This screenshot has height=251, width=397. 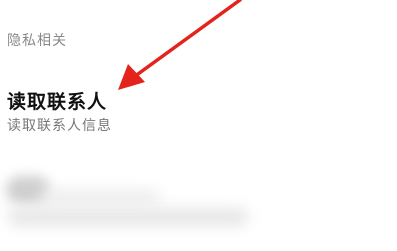 I want to click on section-header-privacy: 隐私相关, so click(x=37, y=41).